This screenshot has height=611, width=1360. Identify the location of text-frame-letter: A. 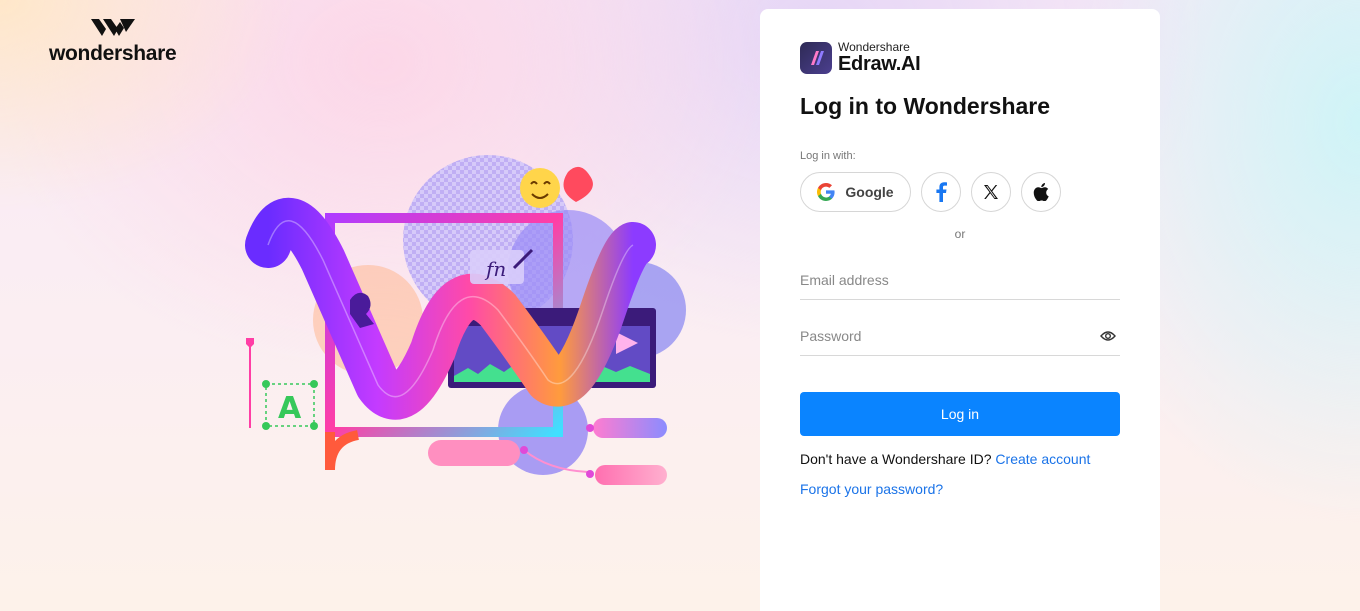
(290, 408).